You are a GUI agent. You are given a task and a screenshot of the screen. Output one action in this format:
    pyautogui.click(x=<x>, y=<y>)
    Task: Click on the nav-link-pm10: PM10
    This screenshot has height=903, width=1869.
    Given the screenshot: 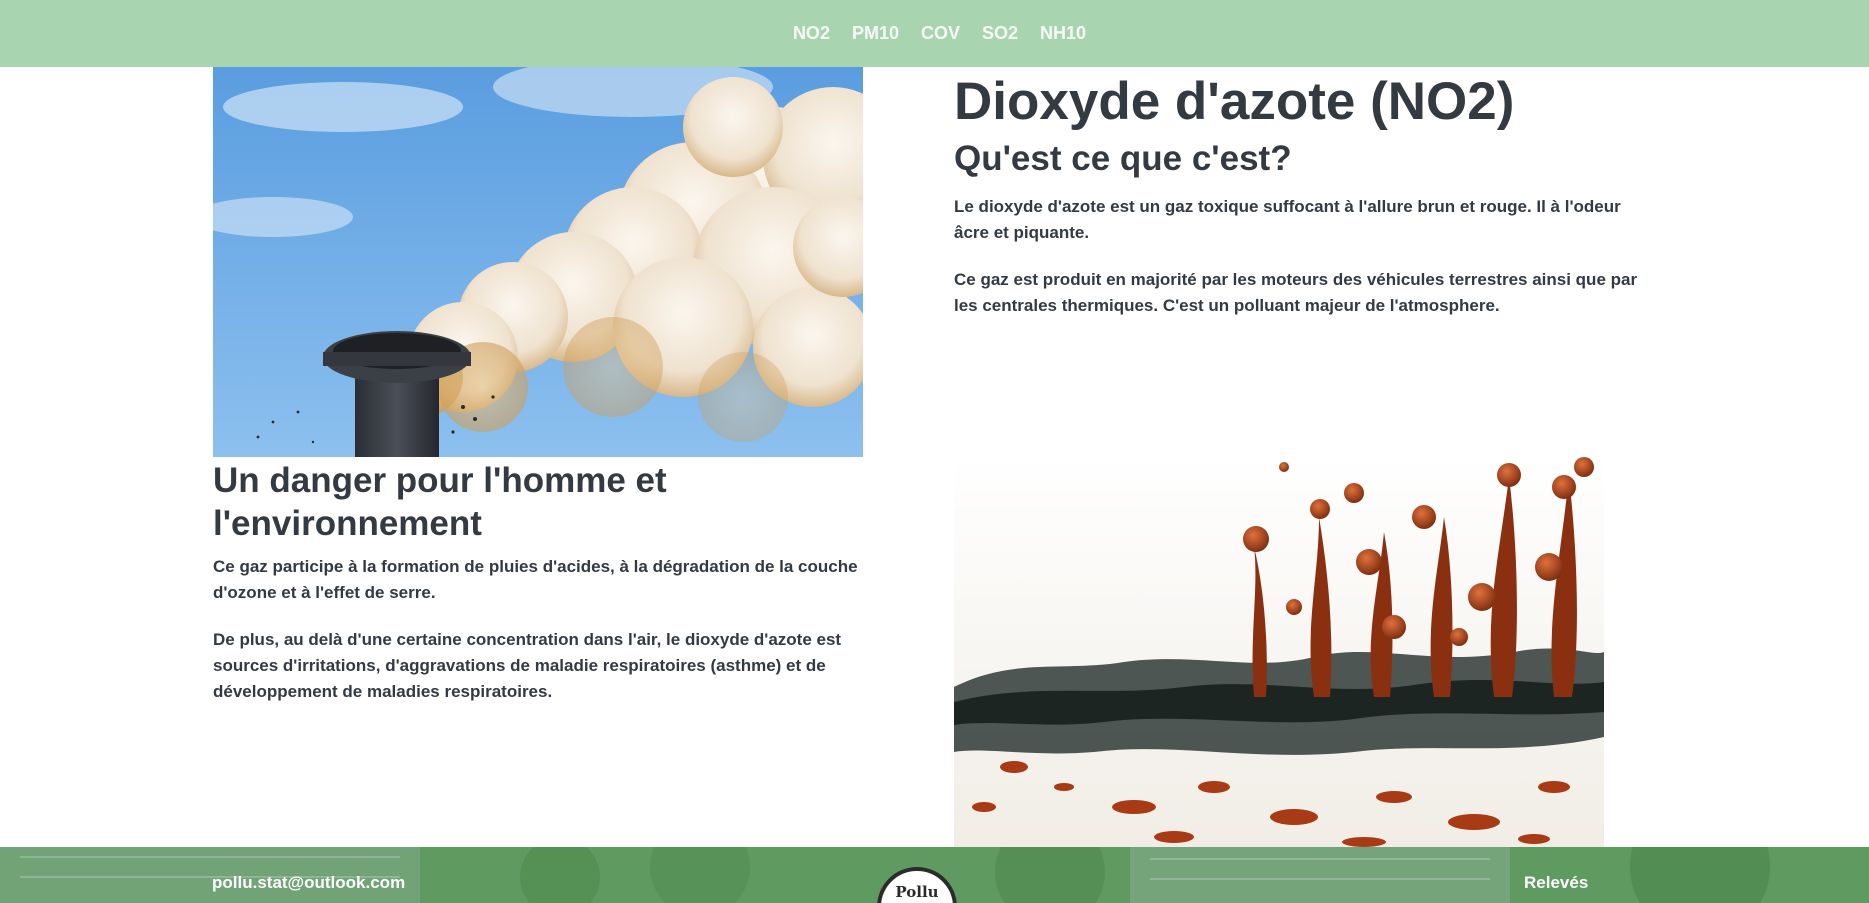 What is the action you would take?
    pyautogui.click(x=875, y=33)
    